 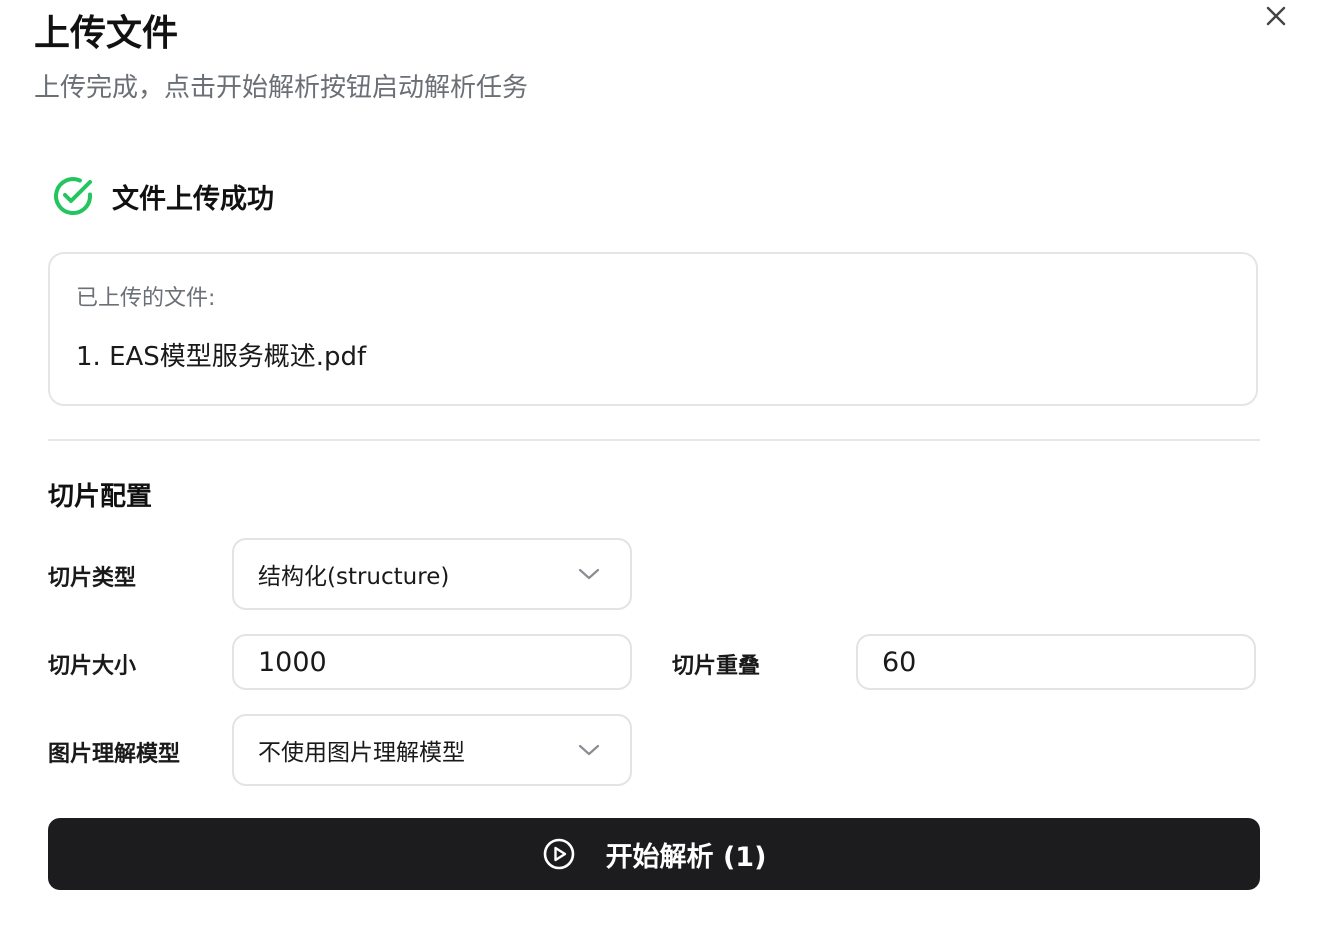 I want to click on close-icon, so click(x=1276, y=16).